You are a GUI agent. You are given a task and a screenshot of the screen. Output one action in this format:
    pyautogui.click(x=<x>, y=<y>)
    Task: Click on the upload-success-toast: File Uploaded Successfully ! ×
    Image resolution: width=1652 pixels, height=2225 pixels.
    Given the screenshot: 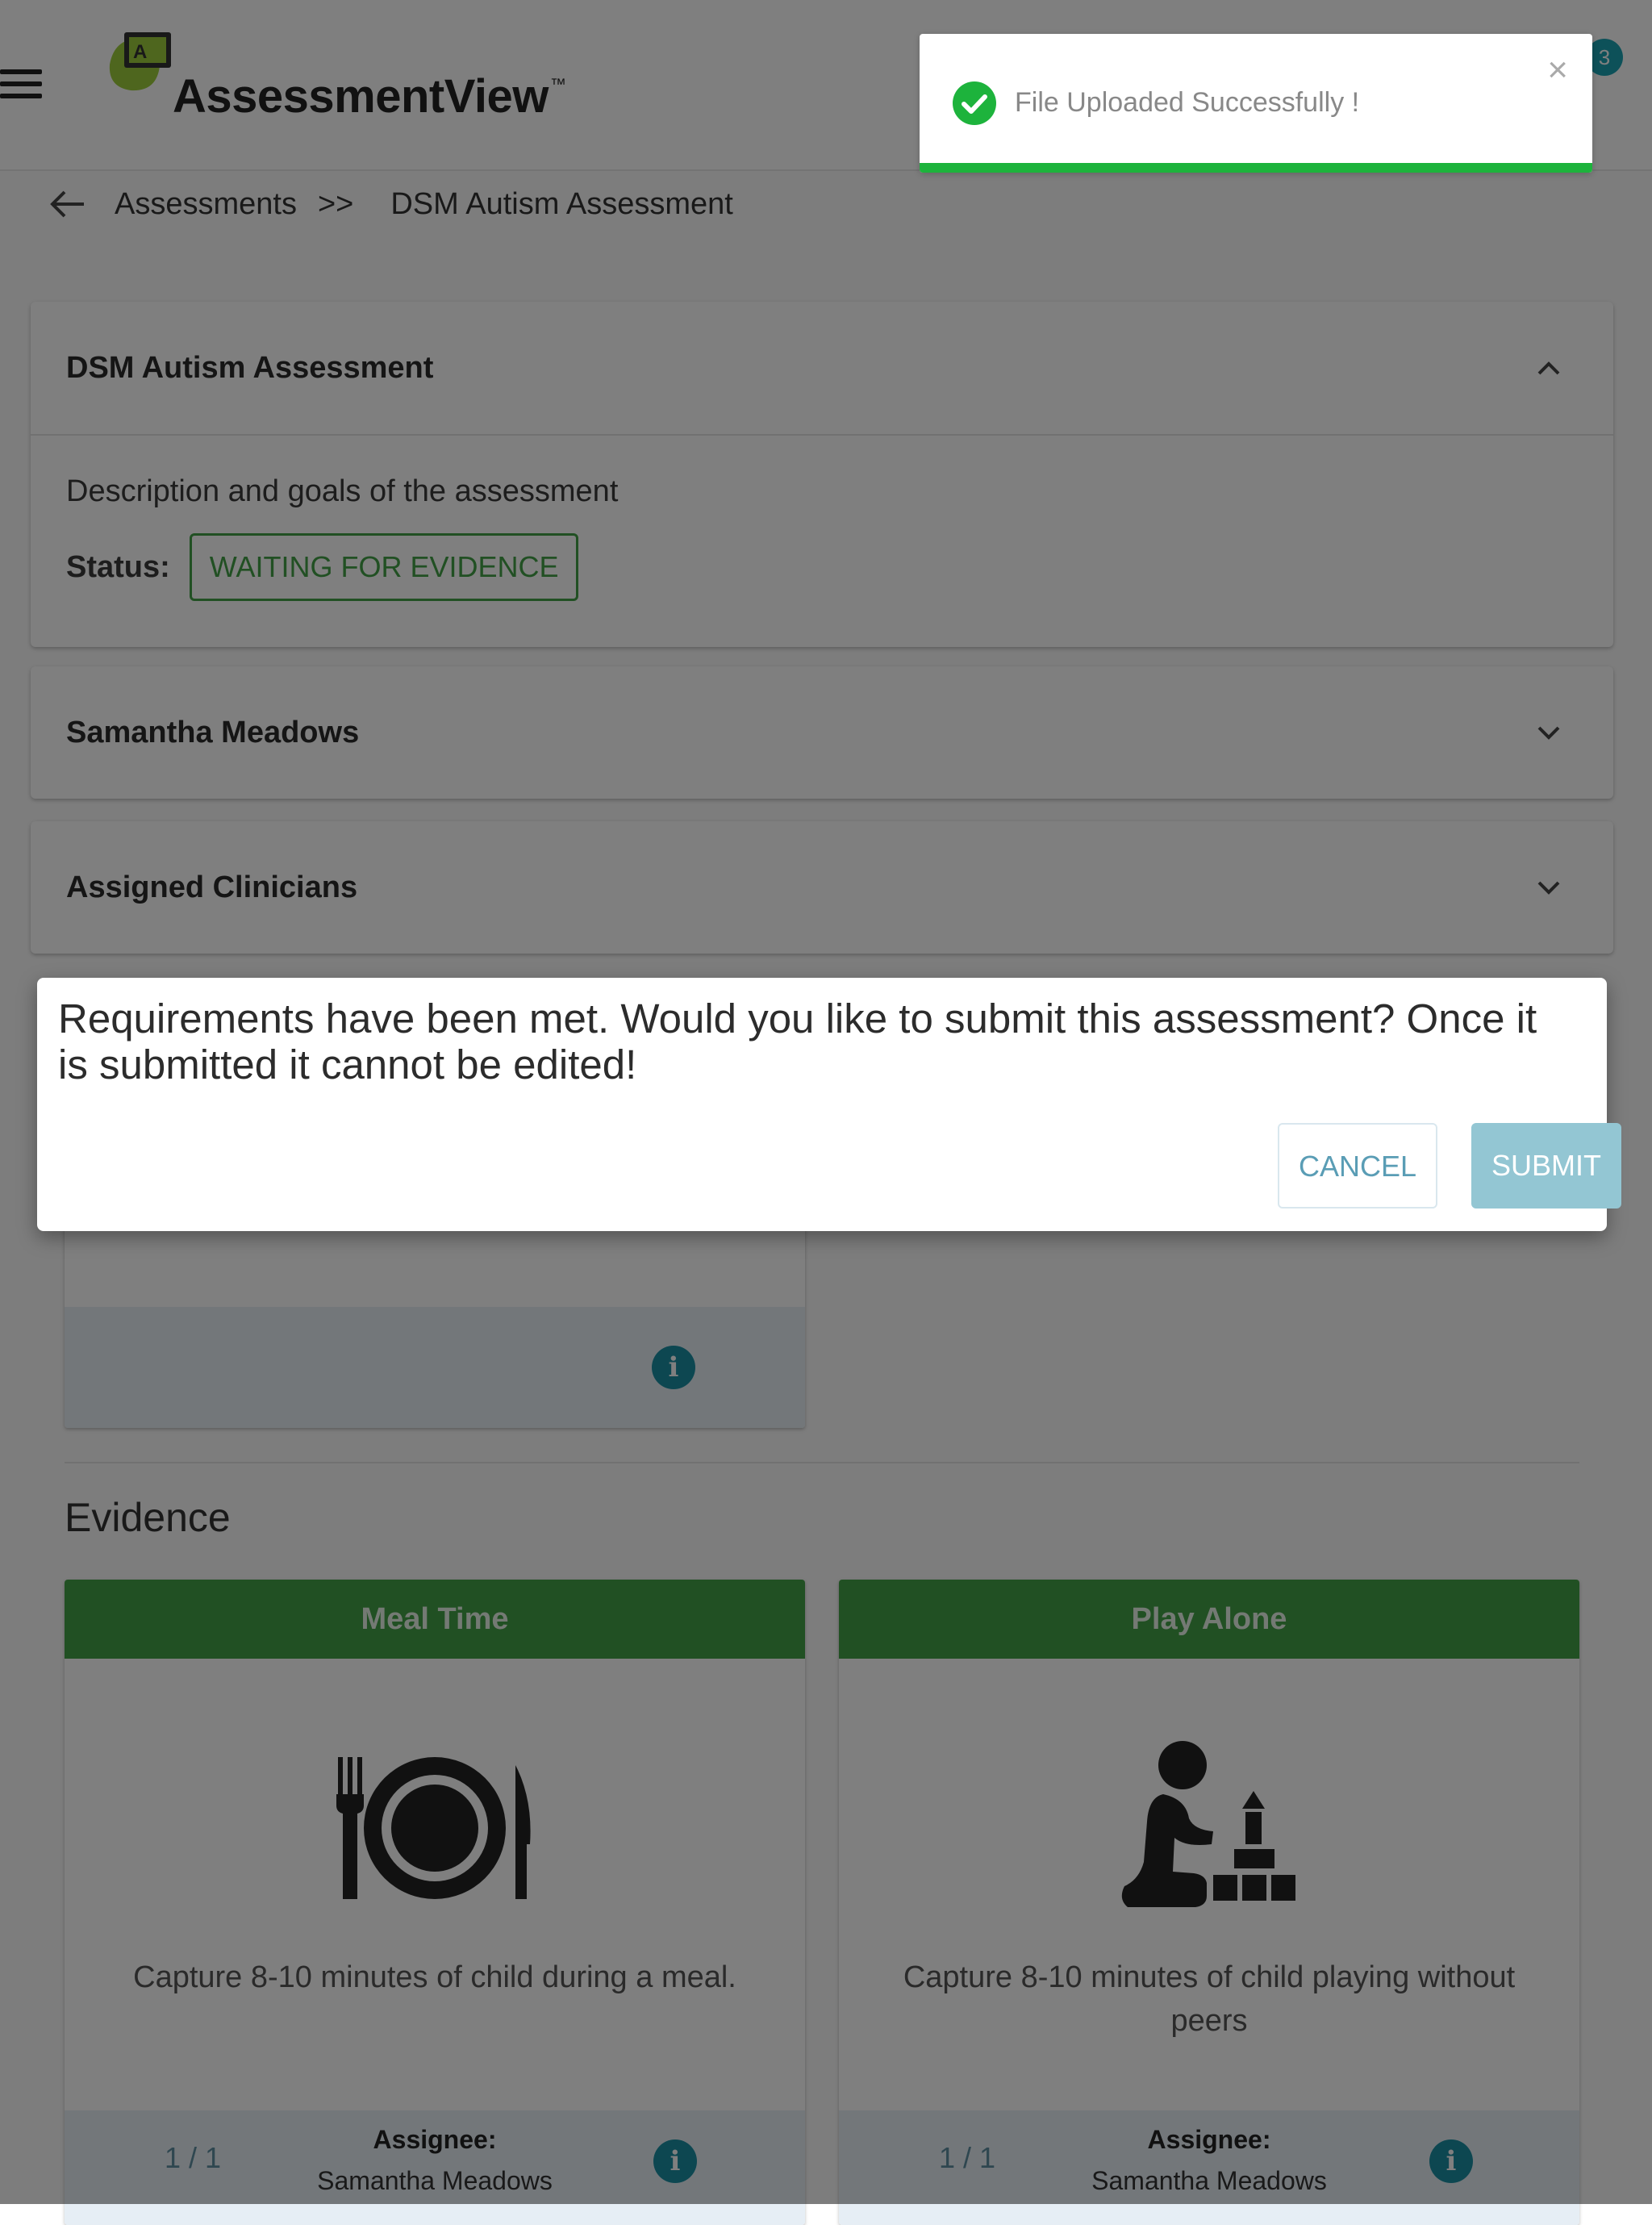 What is the action you would take?
    pyautogui.click(x=1256, y=103)
    